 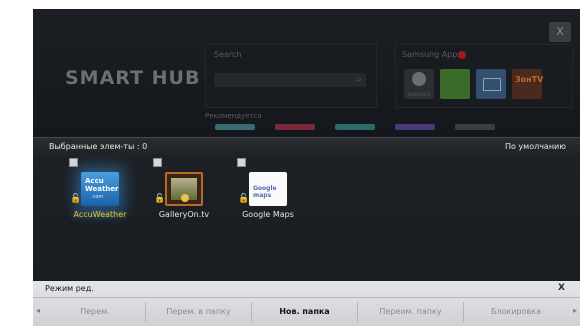 I want to click on samsung-app-ball: SUNDANCE, so click(x=419, y=84).